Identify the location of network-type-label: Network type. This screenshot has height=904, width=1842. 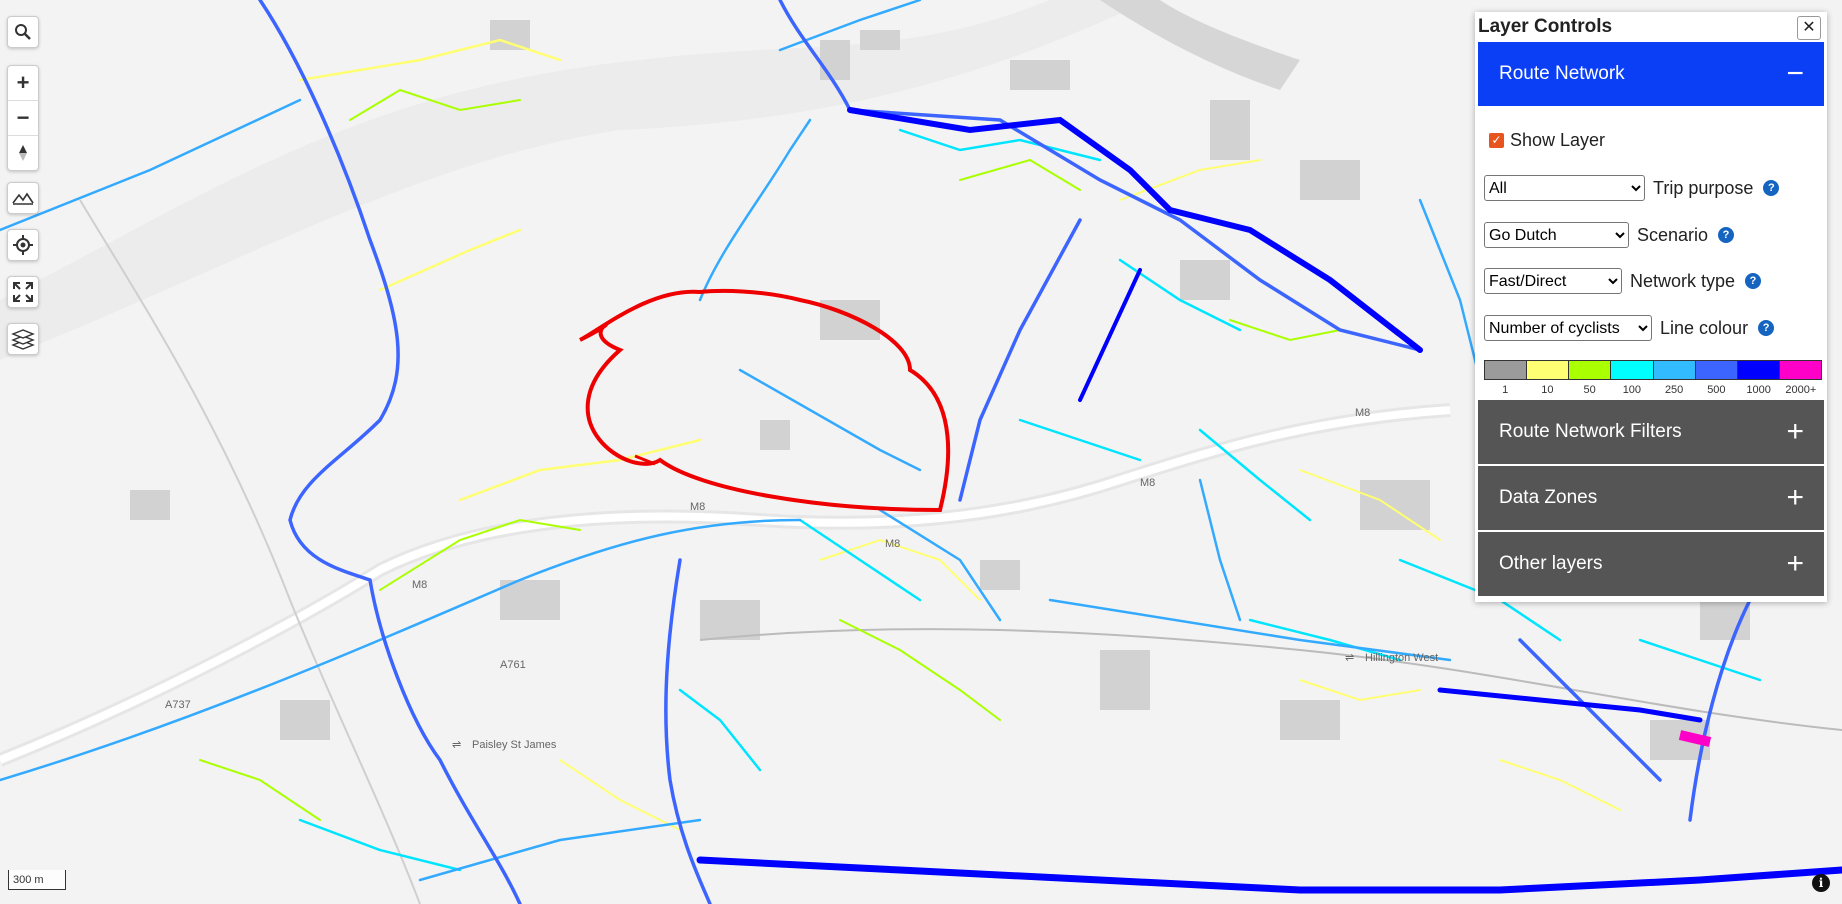
(1683, 280).